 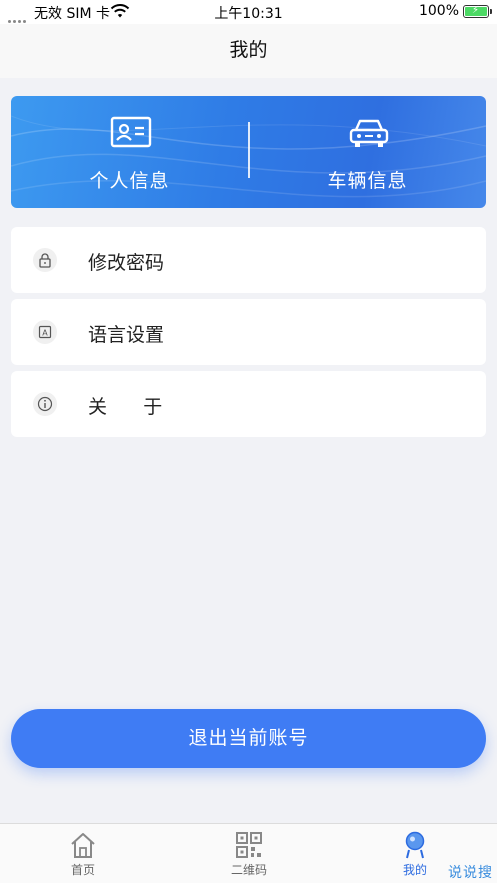 I want to click on nav-bar: 我的, so click(x=248, y=51).